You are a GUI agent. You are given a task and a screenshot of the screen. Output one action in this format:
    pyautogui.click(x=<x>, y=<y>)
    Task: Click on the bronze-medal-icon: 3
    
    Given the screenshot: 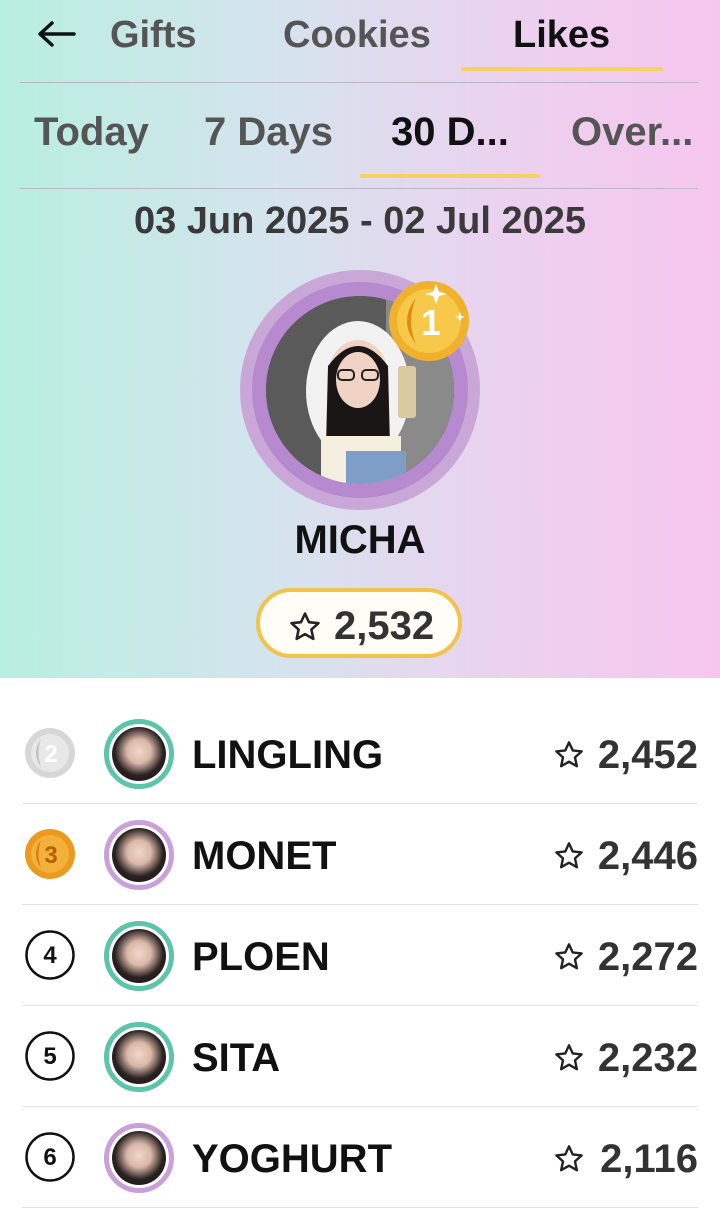 What is the action you would take?
    pyautogui.click(x=50, y=854)
    